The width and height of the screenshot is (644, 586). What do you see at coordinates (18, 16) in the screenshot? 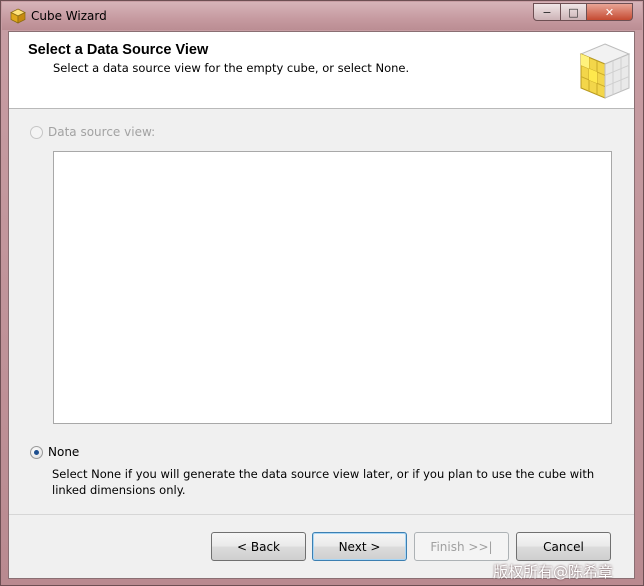
I see `cube-app-icon` at bounding box center [18, 16].